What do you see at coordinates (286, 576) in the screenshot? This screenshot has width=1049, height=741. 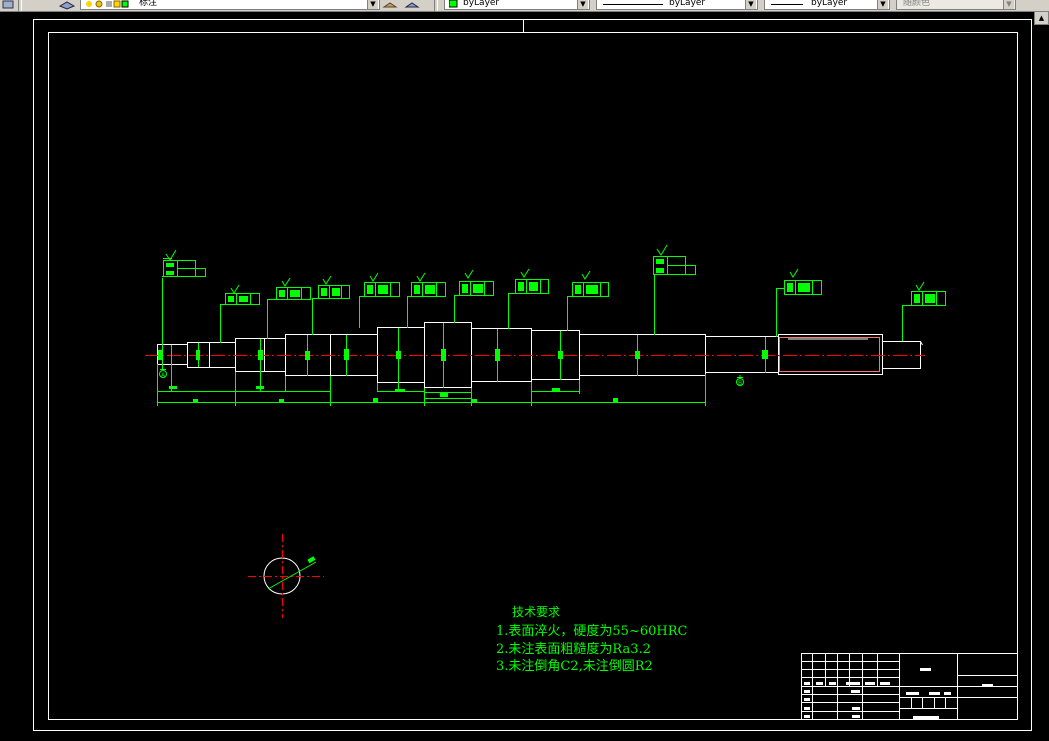 I see `section-view` at bounding box center [286, 576].